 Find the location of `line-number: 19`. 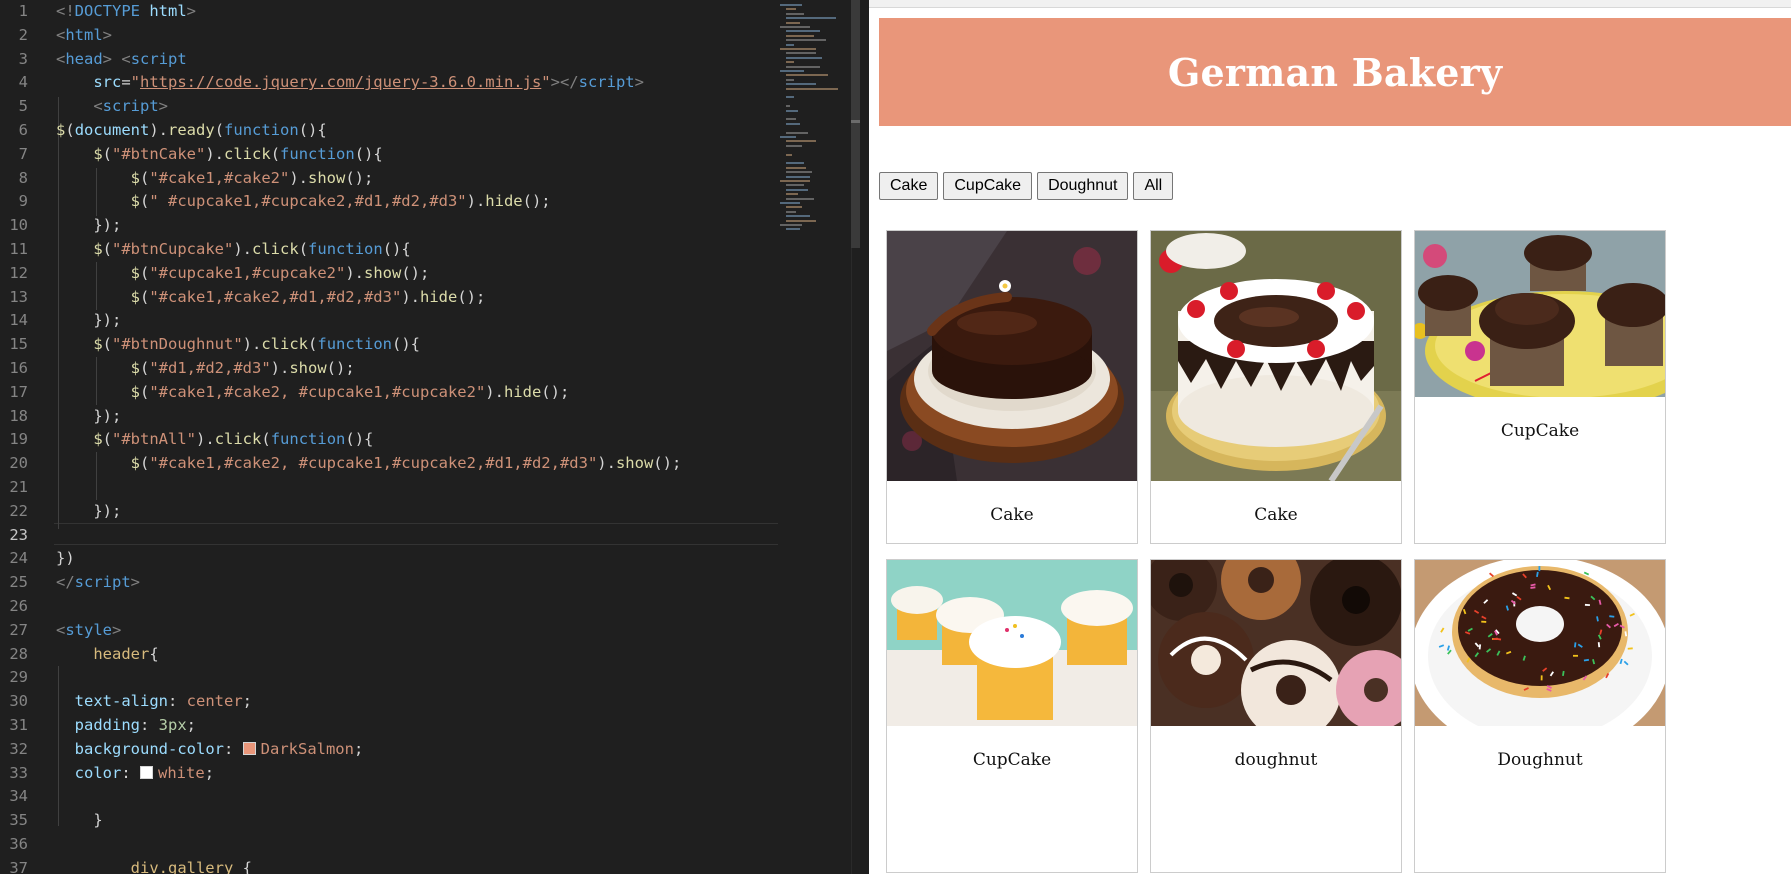

line-number: 19 is located at coordinates (18, 439).